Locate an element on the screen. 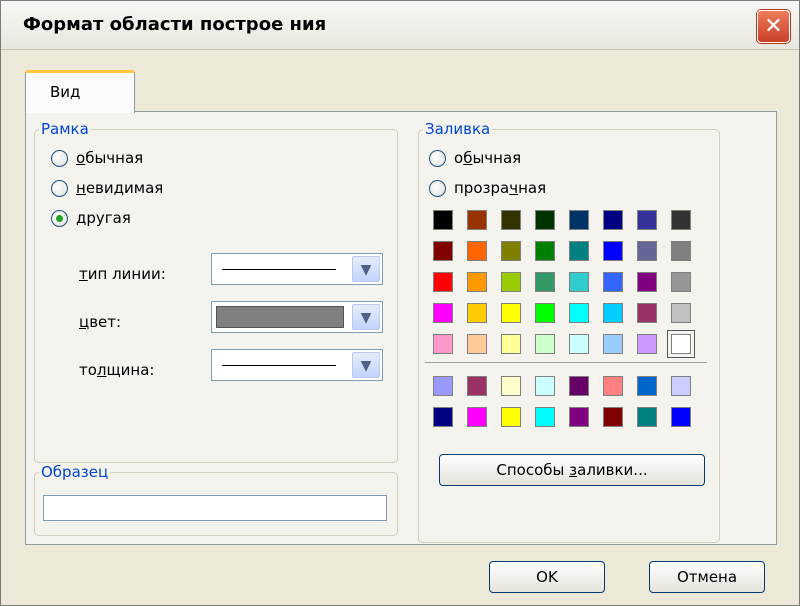 This screenshot has width=800, height=606. thickness-select: ▼ is located at coordinates (297, 365).